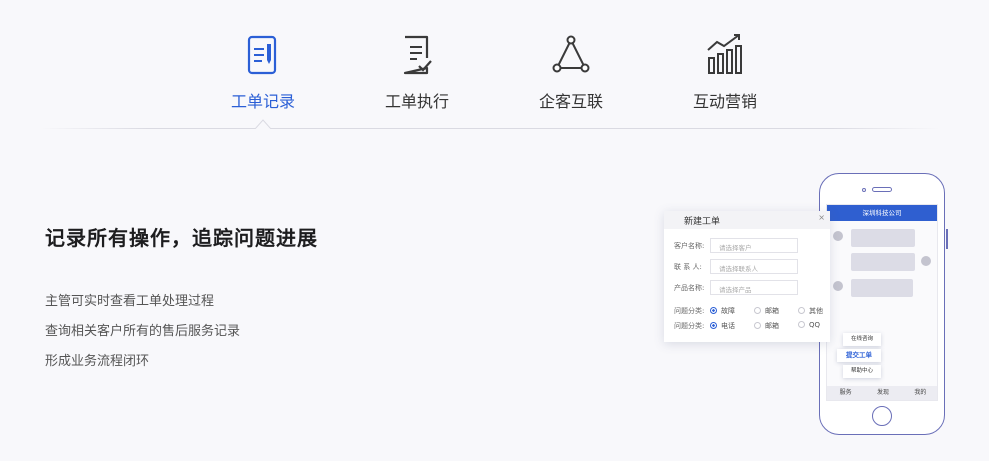 The width and height of the screenshot is (989, 461). Describe the element at coordinates (130, 301) in the screenshot. I see `feature-item: 主管可实时查看工单处理过程` at that location.